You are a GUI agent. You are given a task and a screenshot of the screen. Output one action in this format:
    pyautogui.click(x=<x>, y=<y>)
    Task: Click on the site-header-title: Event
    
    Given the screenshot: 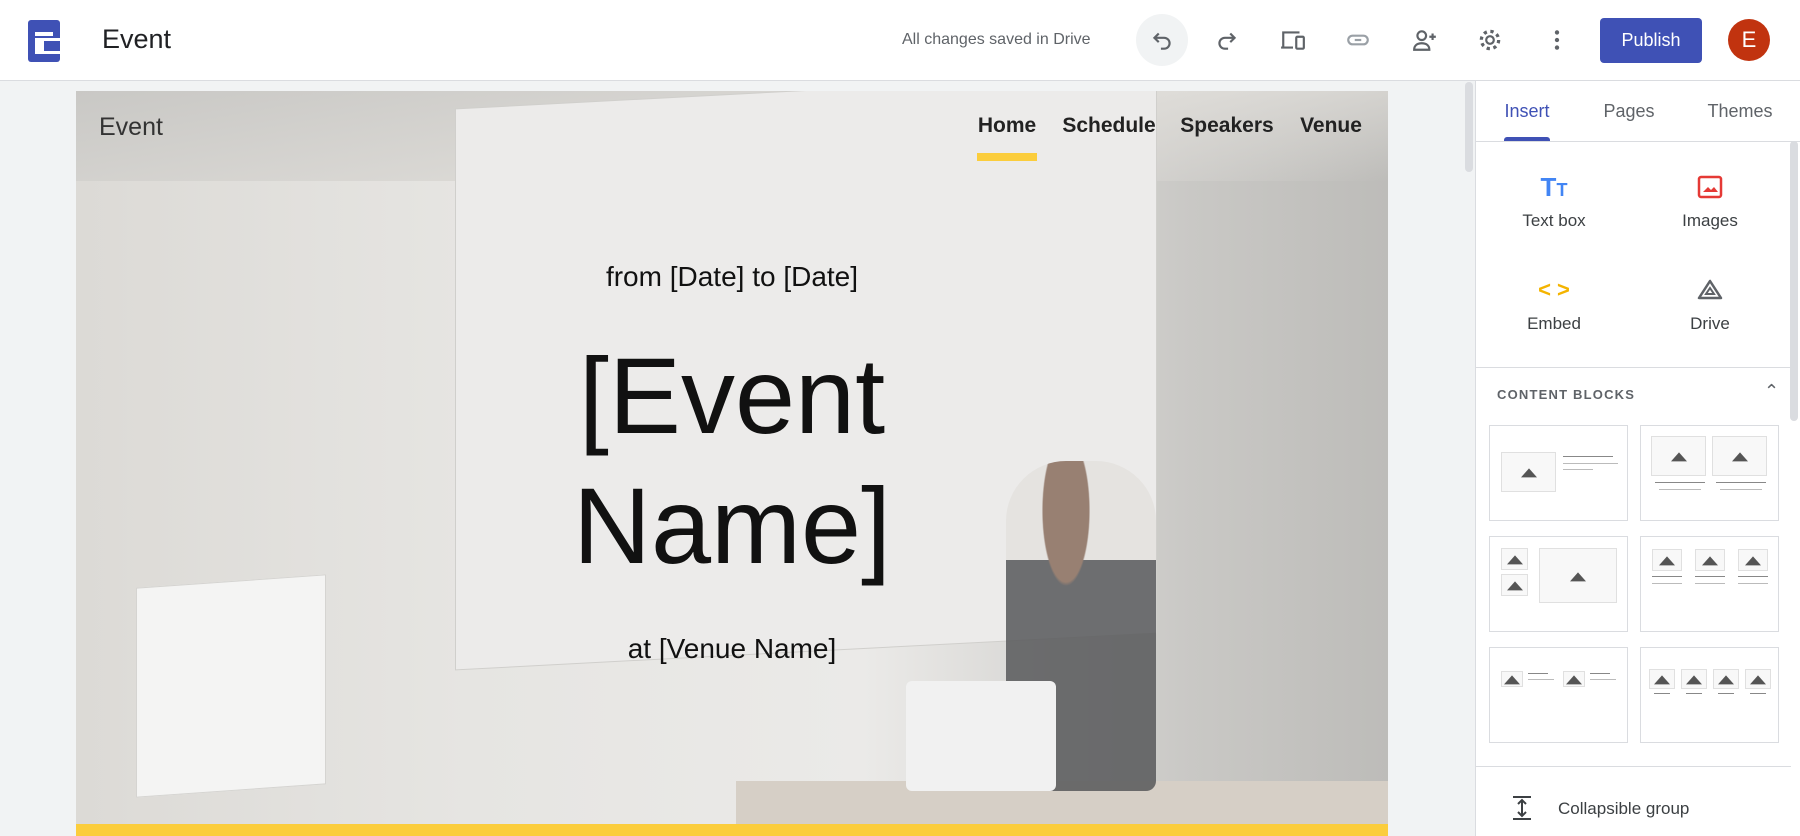 What is the action you would take?
    pyautogui.click(x=131, y=127)
    